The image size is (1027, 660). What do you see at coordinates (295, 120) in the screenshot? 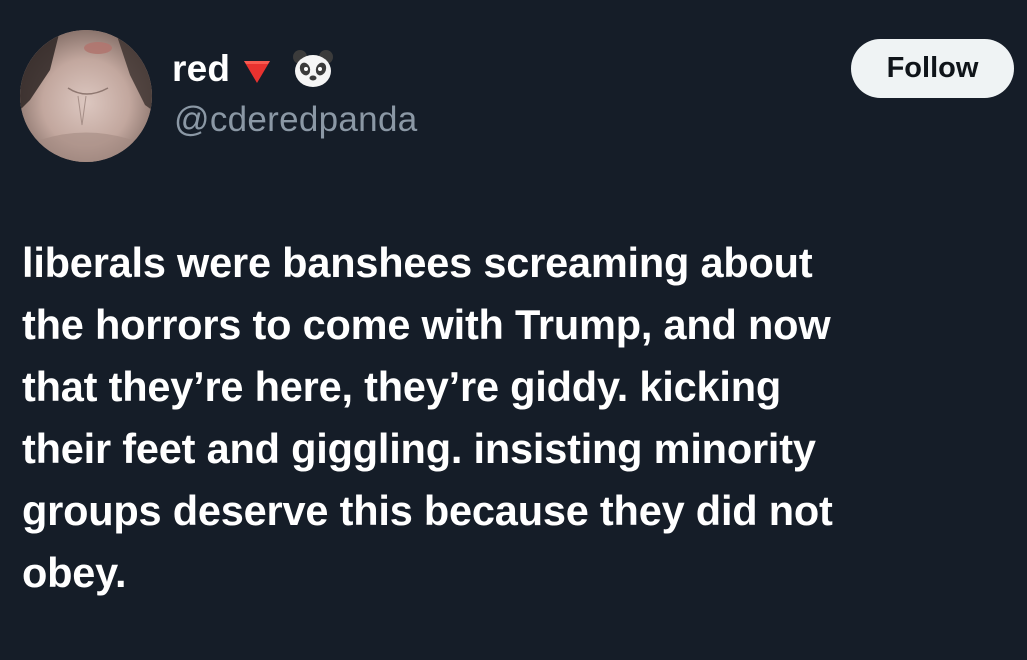
I see `author-handle: @cderedpanda` at bounding box center [295, 120].